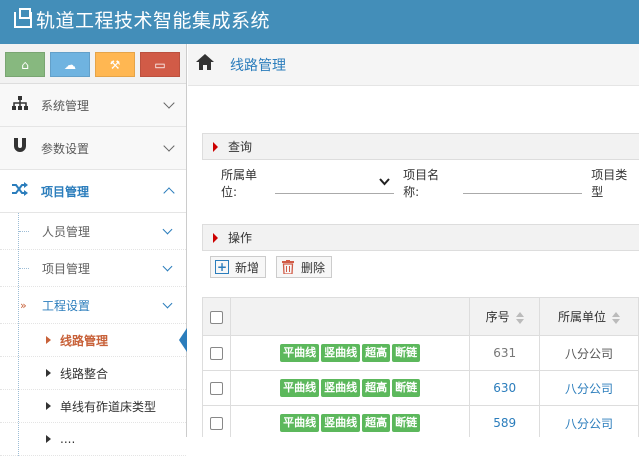 The width and height of the screenshot is (639, 456). I want to click on trash-icon, so click(288, 267).